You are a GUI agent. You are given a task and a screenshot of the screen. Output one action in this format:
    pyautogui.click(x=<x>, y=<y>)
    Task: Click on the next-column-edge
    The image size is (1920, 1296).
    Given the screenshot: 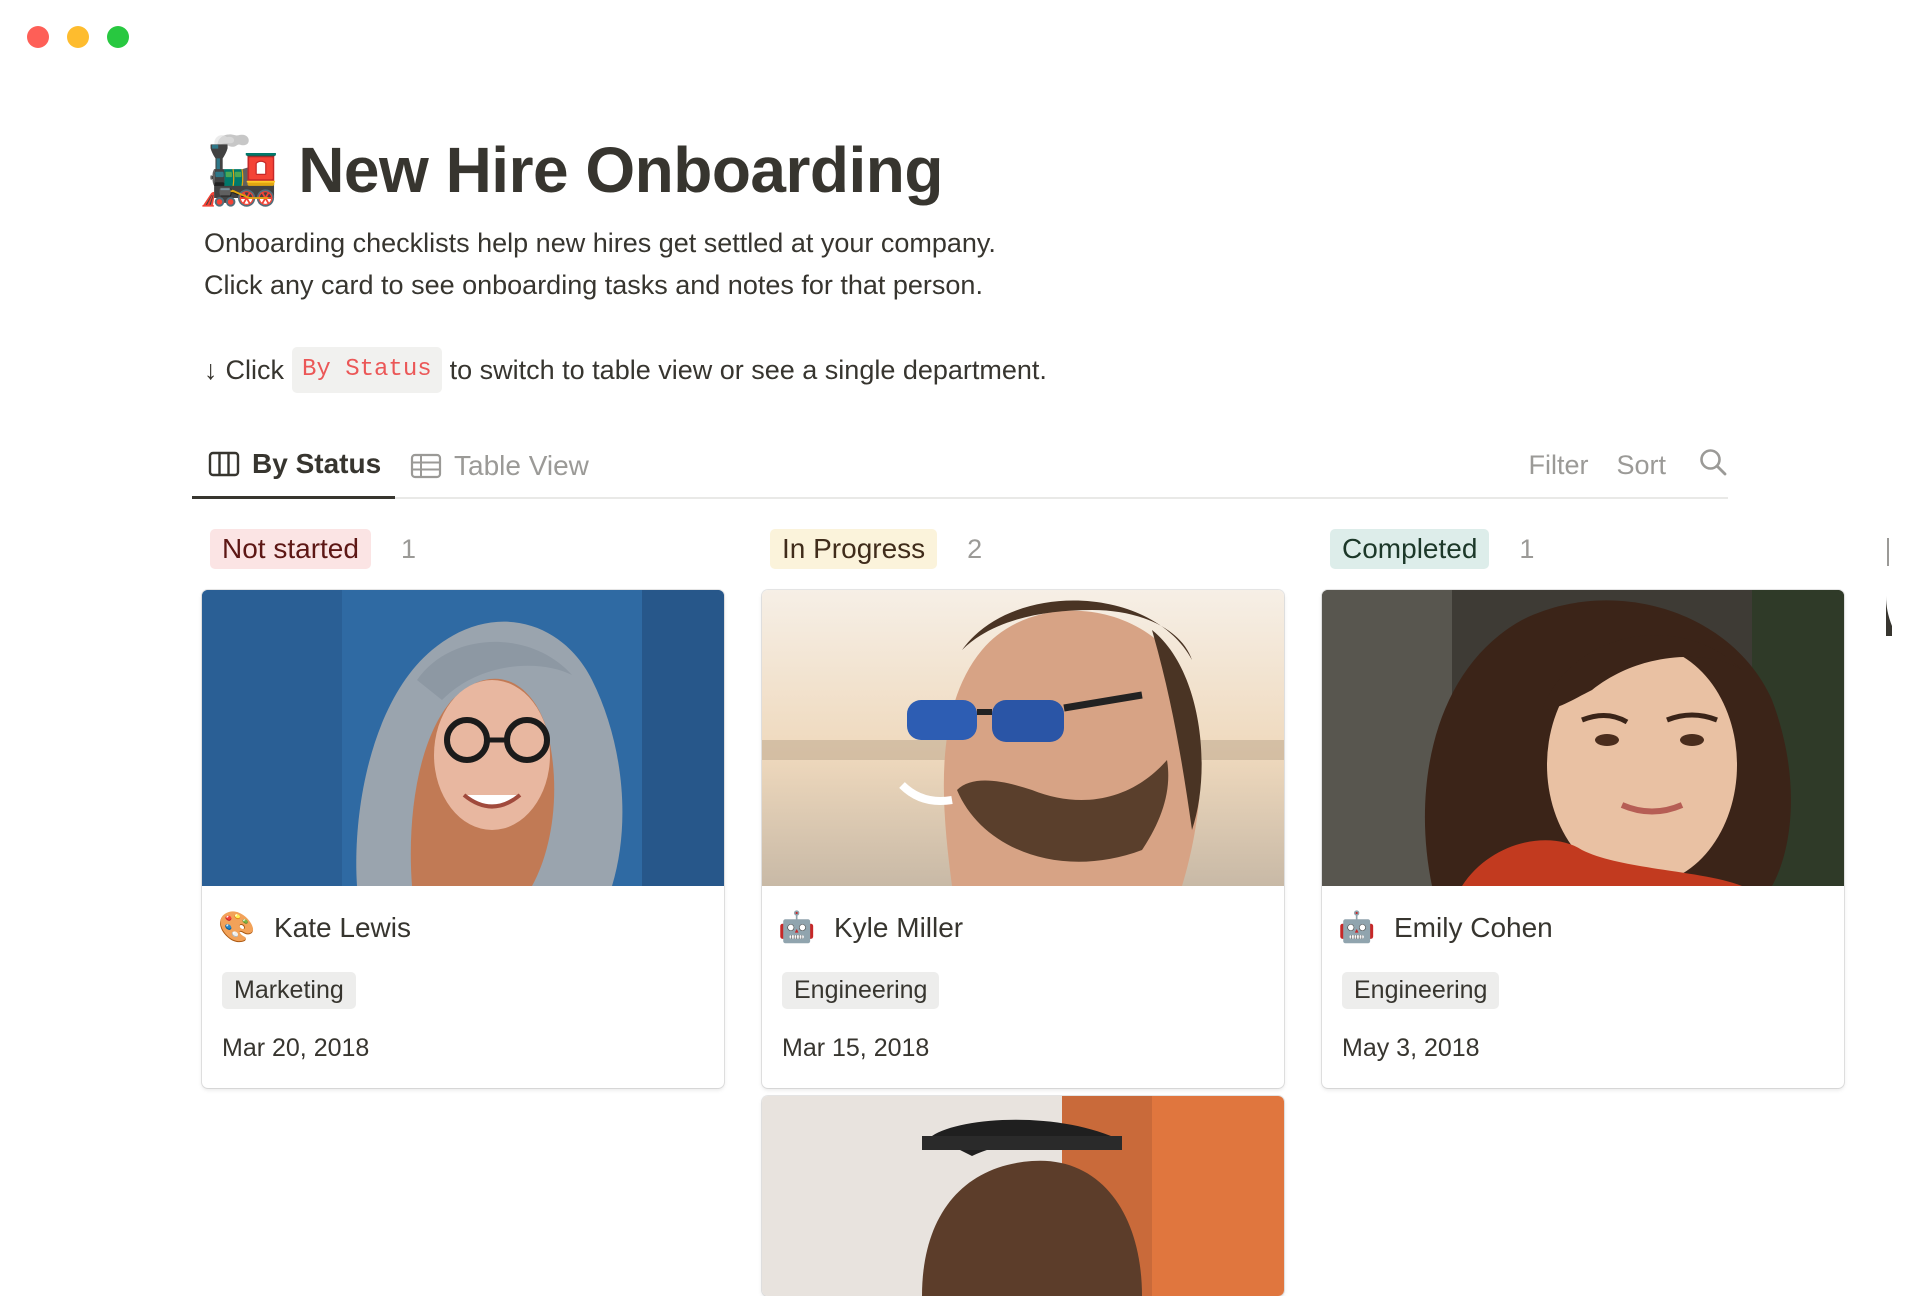 What is the action you would take?
    pyautogui.click(x=1900, y=589)
    